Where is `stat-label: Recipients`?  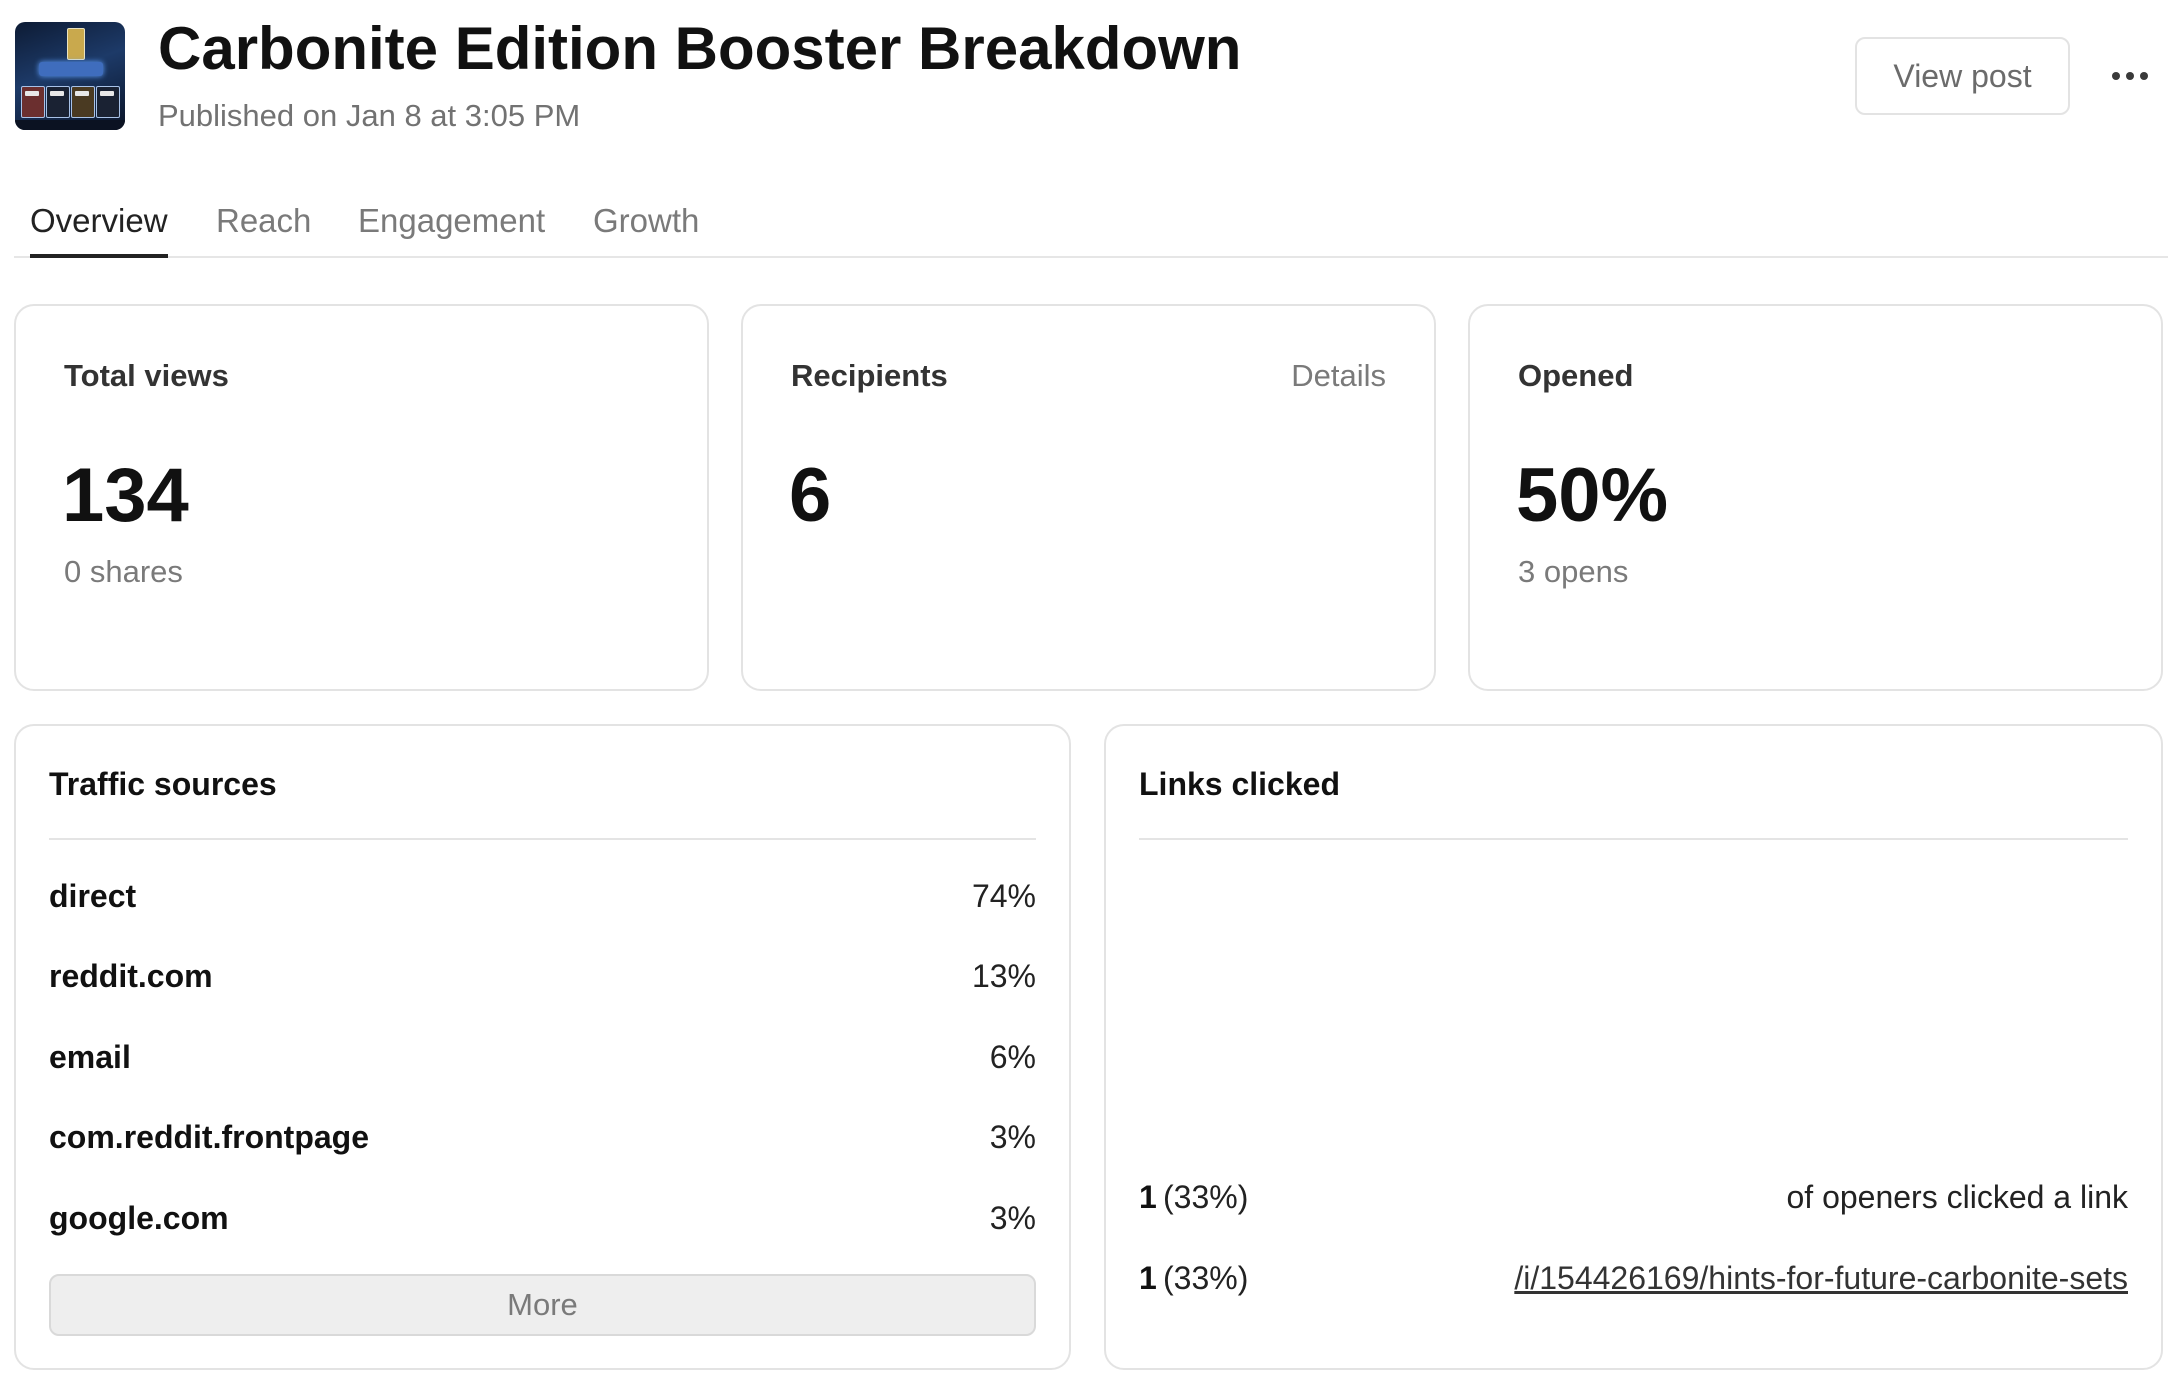
stat-label: Recipients is located at coordinates (869, 375).